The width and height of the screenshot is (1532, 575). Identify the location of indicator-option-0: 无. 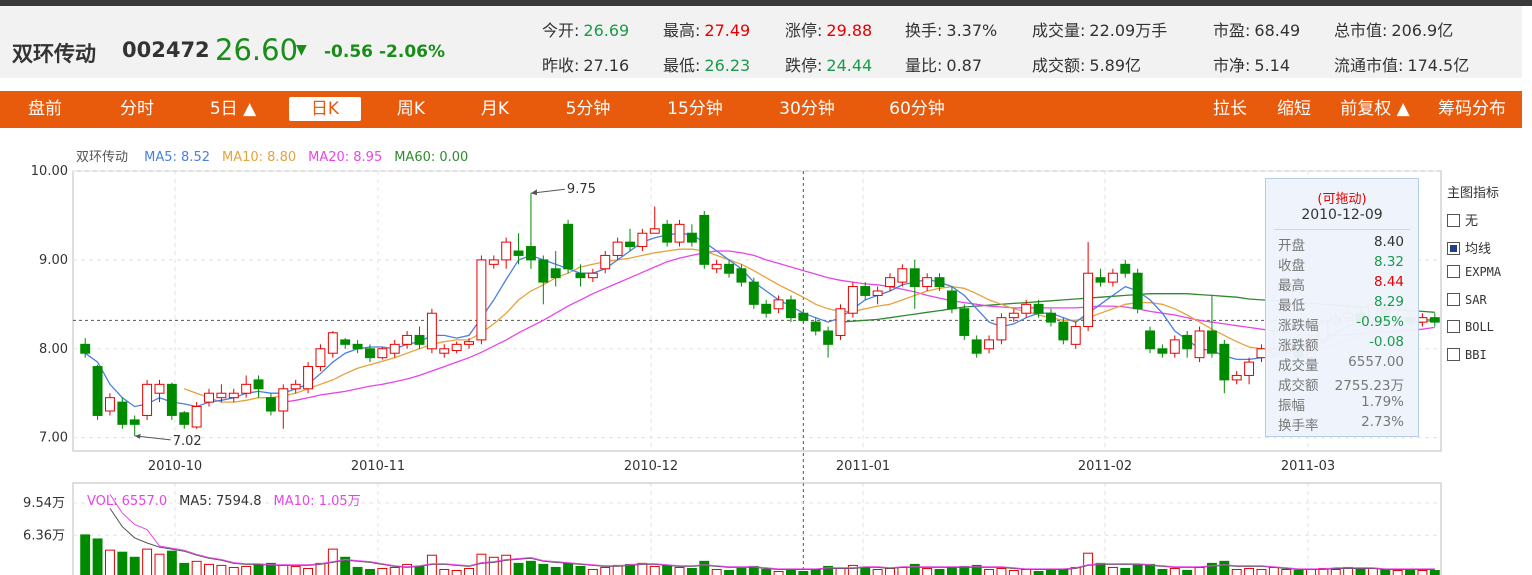
(1462, 219).